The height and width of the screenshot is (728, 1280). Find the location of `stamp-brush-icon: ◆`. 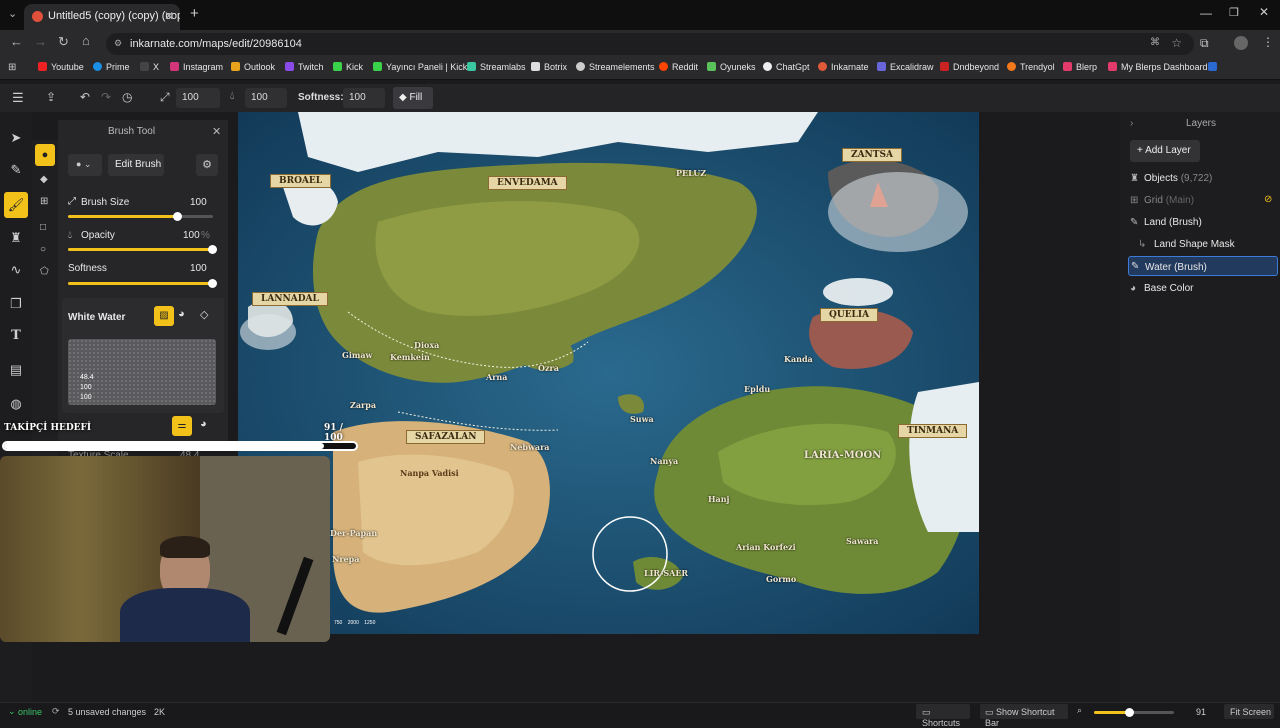

stamp-brush-icon: ◆ is located at coordinates (44, 179).